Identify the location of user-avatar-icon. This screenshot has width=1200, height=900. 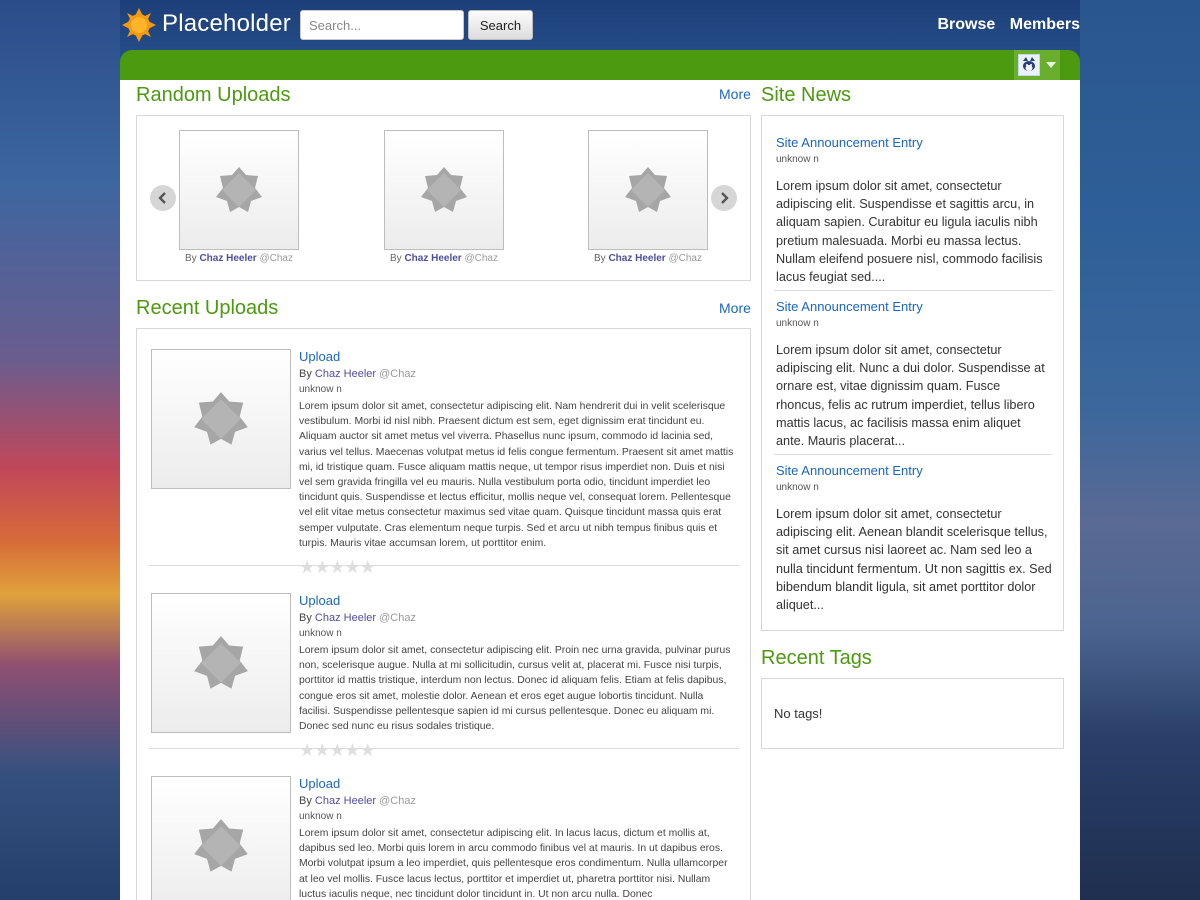
(1029, 65).